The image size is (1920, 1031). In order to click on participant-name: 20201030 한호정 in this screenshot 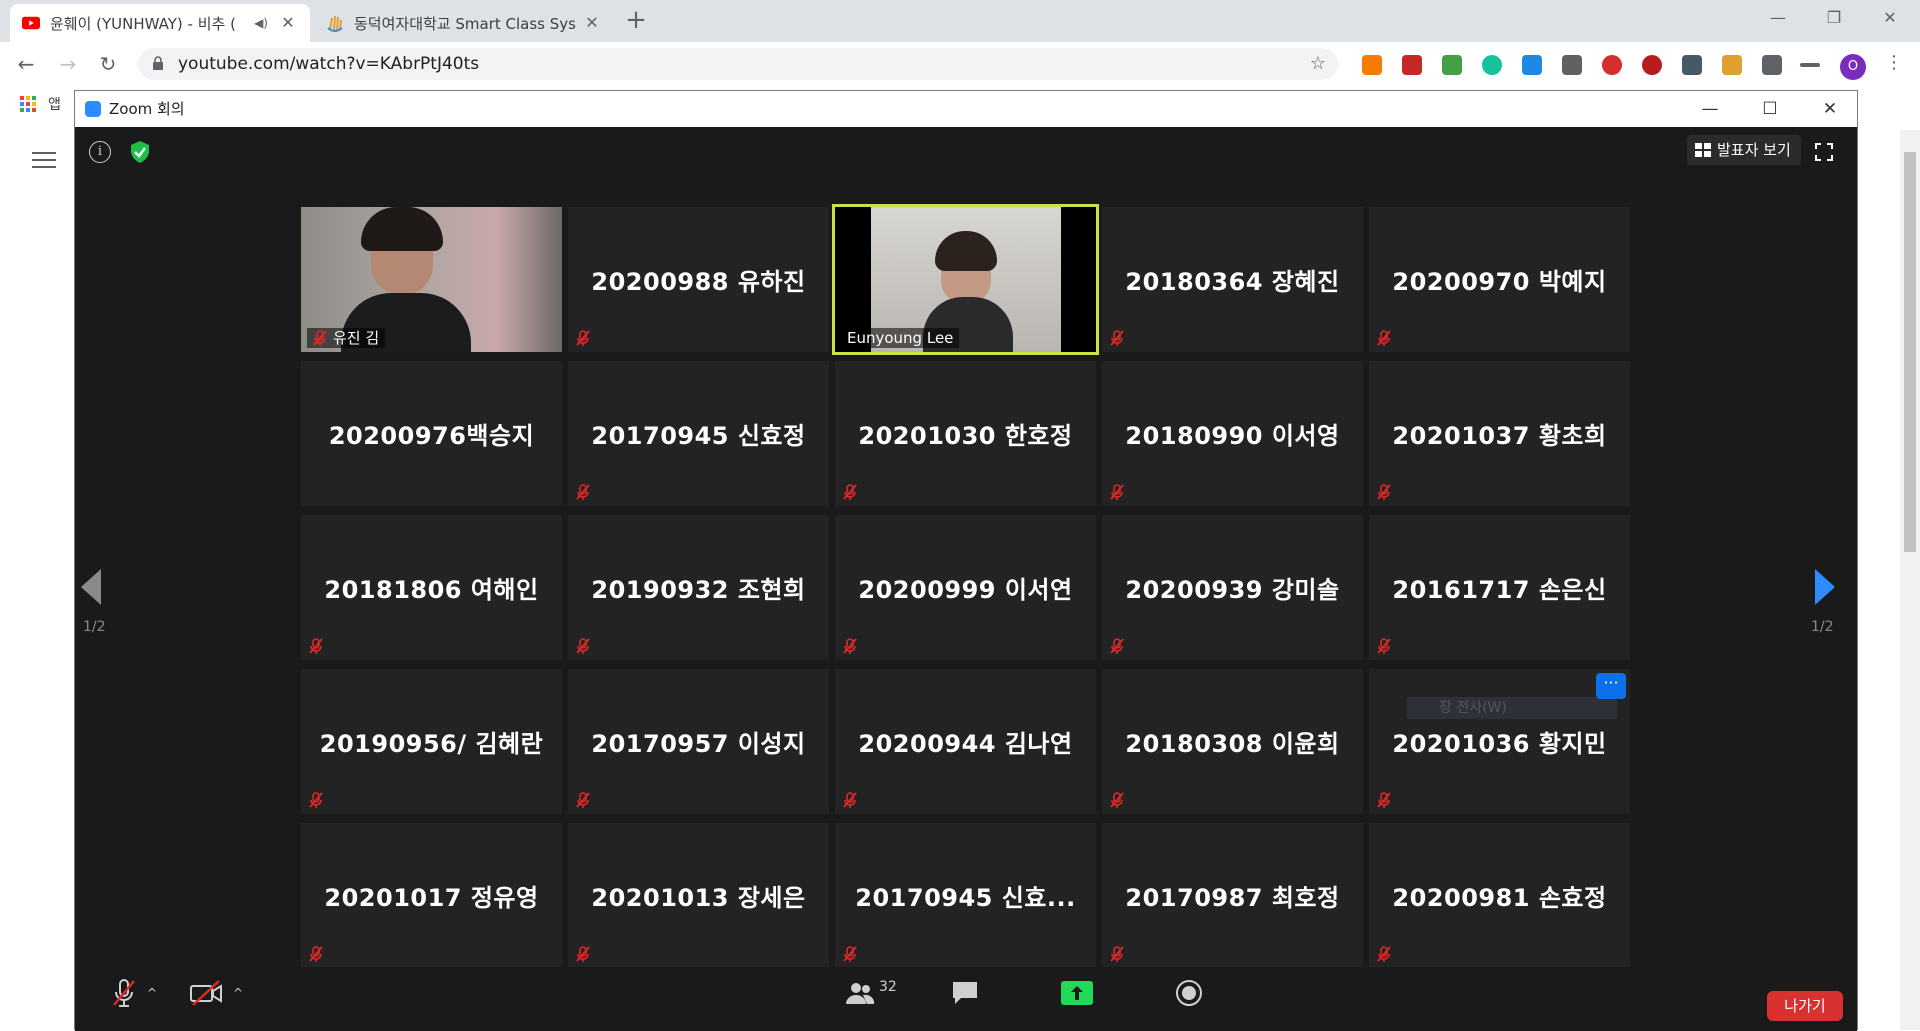, I will do `click(965, 436)`.